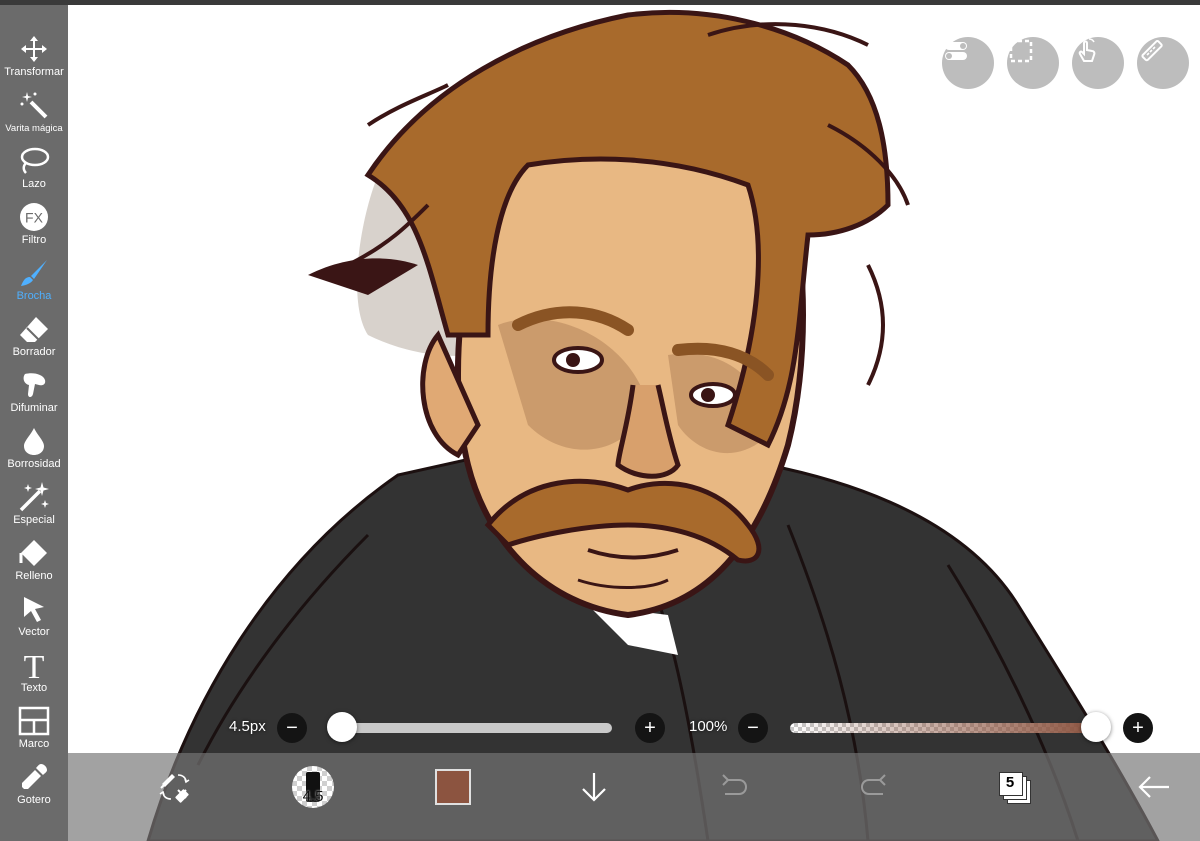  I want to click on gesture-hand-icon, so click(1087, 50).